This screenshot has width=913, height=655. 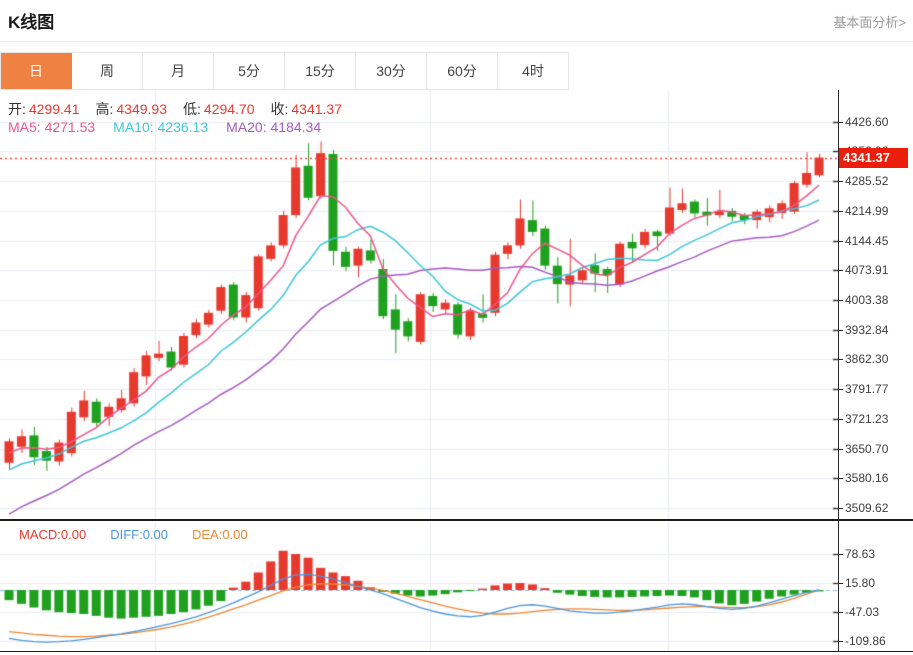 I want to click on tab-week: 周, so click(x=107, y=71).